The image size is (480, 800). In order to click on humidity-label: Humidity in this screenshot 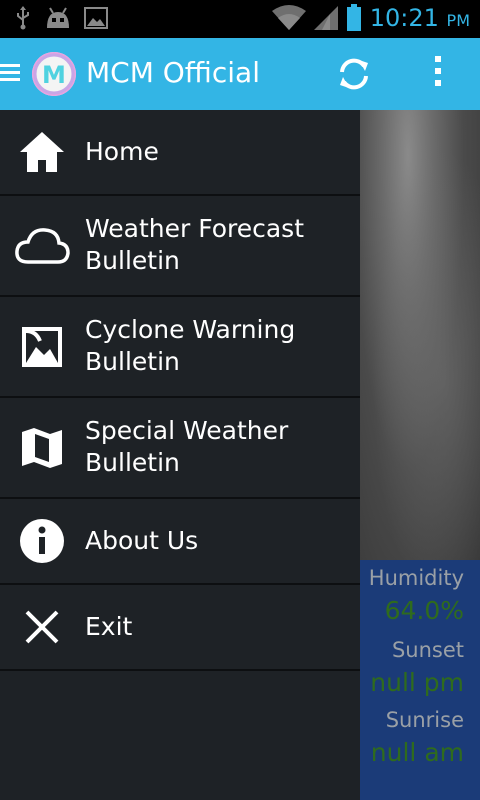, I will do `click(416, 578)`.